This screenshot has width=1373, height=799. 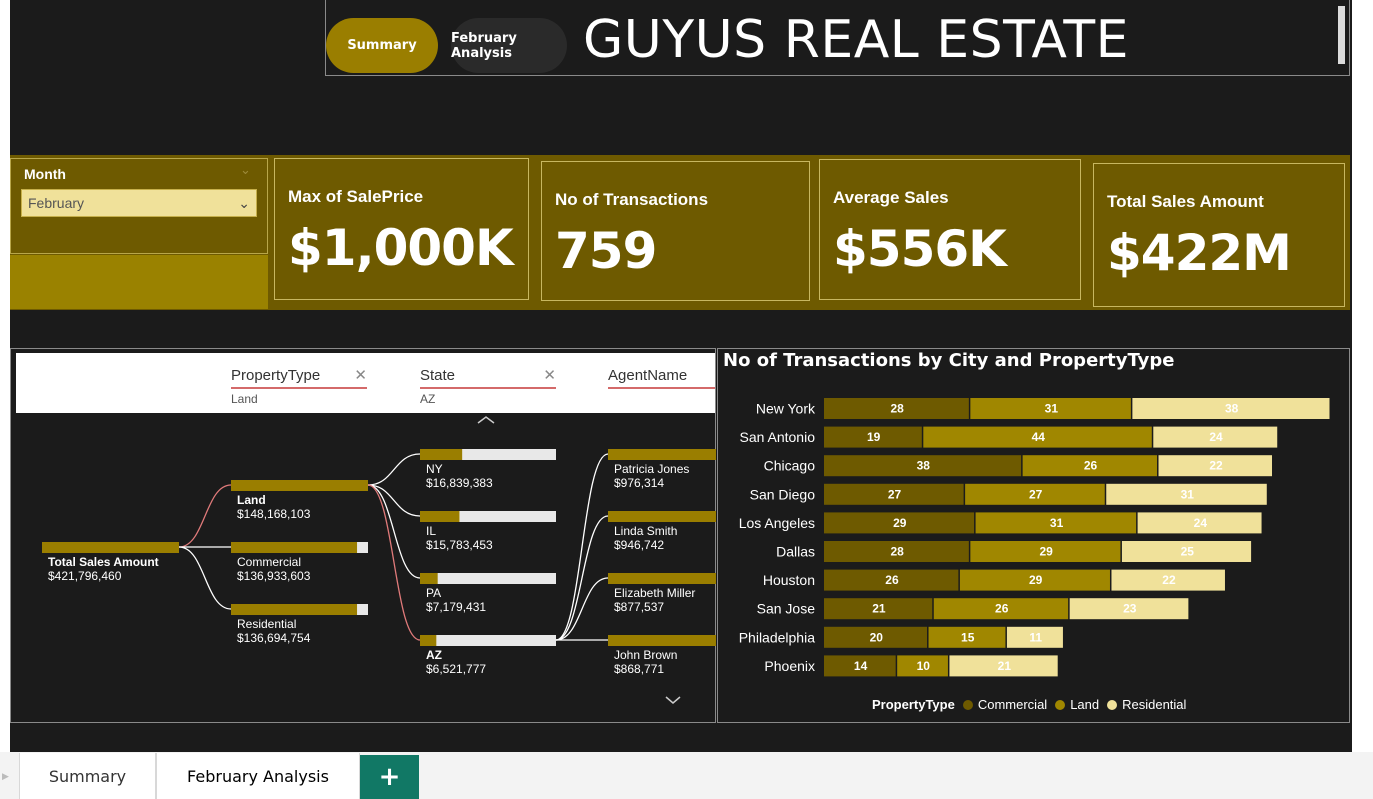 What do you see at coordinates (777, 637) in the screenshot?
I see `category-label: Philadelphia` at bounding box center [777, 637].